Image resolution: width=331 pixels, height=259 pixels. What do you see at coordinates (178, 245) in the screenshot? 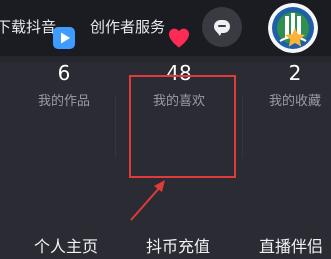
I see `tab-coin-recharge: 抖币充值` at bounding box center [178, 245].